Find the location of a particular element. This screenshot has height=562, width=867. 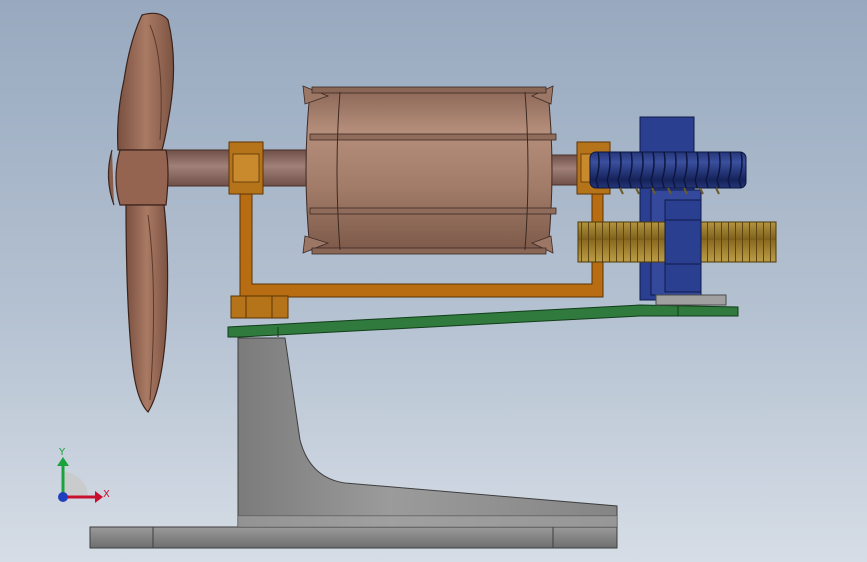

triad-plane is located at coordinates (75, 484).